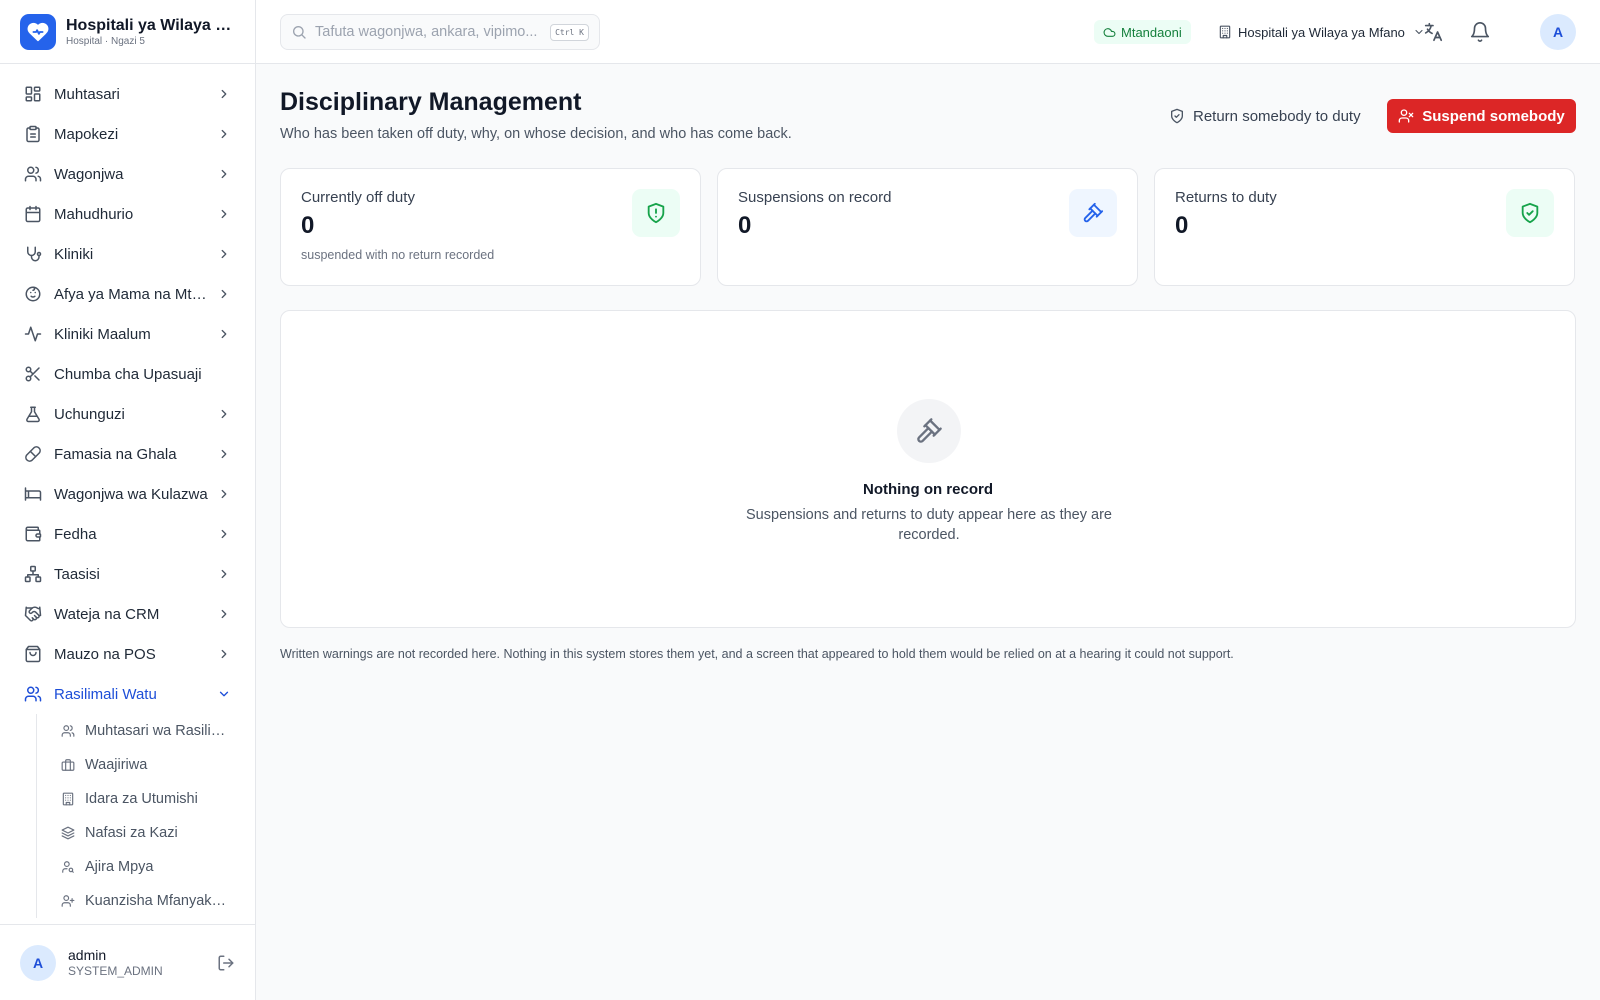  What do you see at coordinates (86, 134) in the screenshot?
I see `sidebar-item-label: Mapokezi` at bounding box center [86, 134].